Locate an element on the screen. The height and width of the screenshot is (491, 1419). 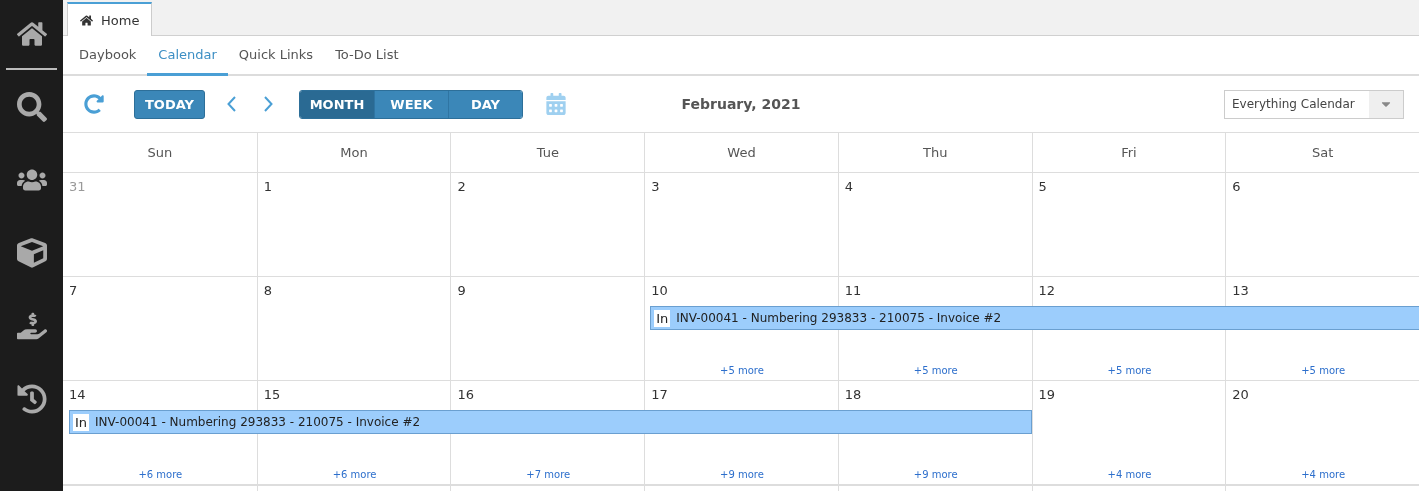
hand-dollar-icon is located at coordinates (31, 325).